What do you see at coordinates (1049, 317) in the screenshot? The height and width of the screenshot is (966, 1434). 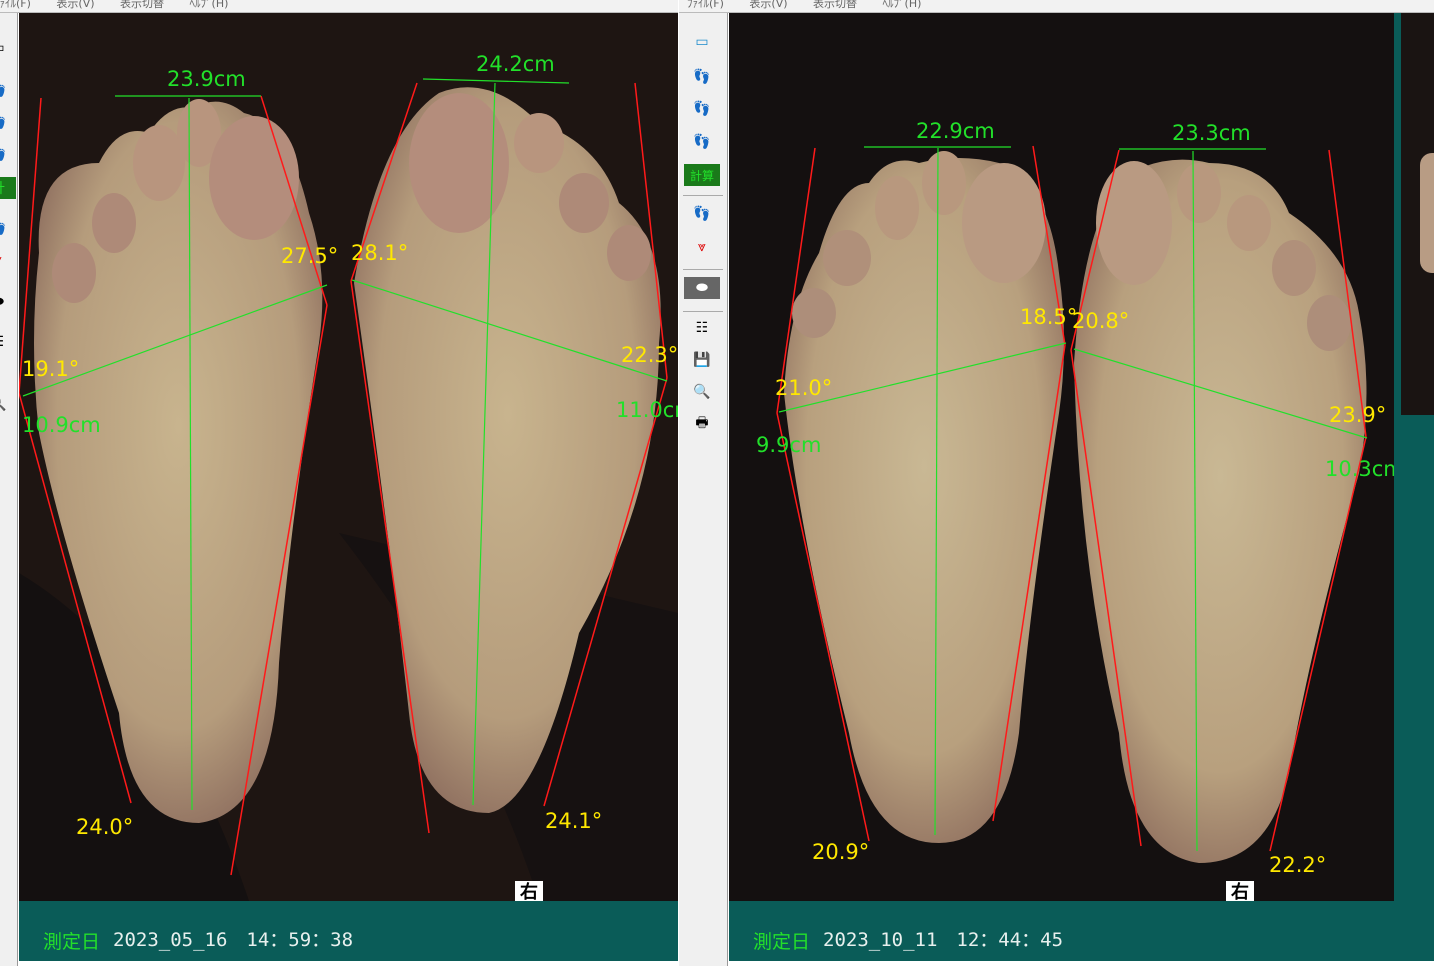 I see `left-inner-angle-label: 18.5°` at bounding box center [1049, 317].